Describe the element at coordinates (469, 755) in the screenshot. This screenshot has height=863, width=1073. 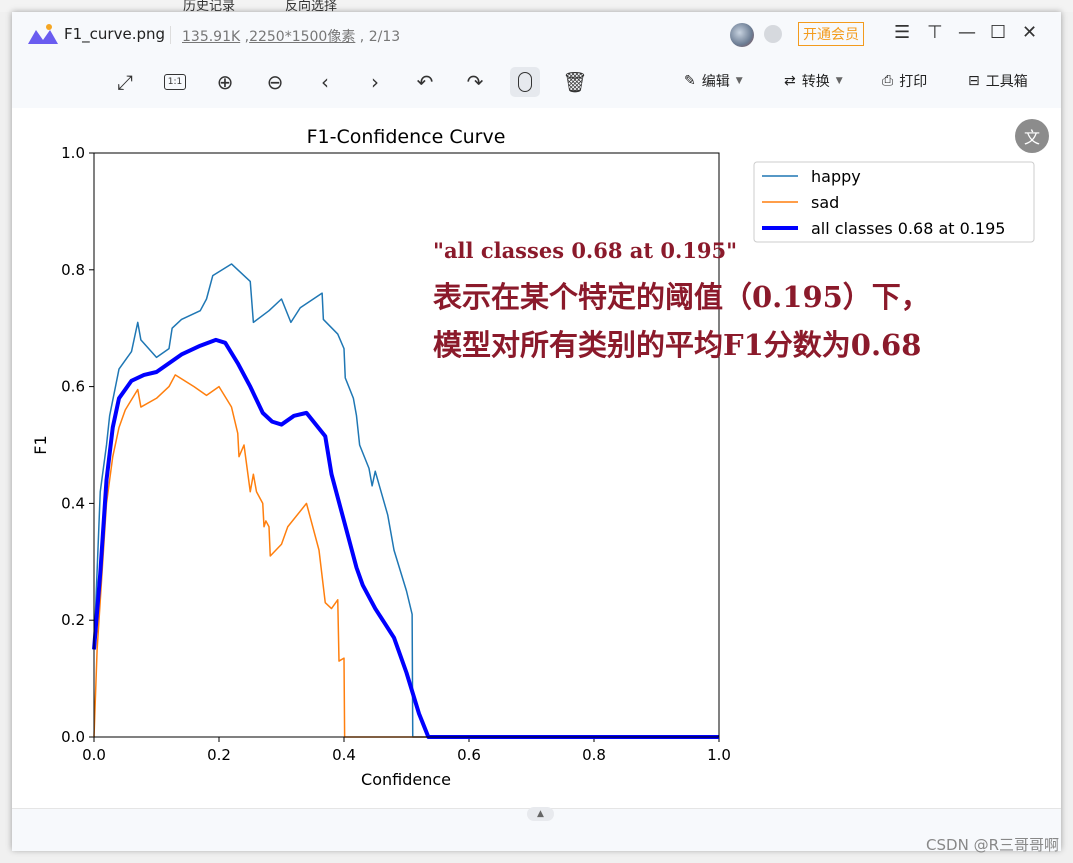
I see `x-tick-label: 0.6` at that location.